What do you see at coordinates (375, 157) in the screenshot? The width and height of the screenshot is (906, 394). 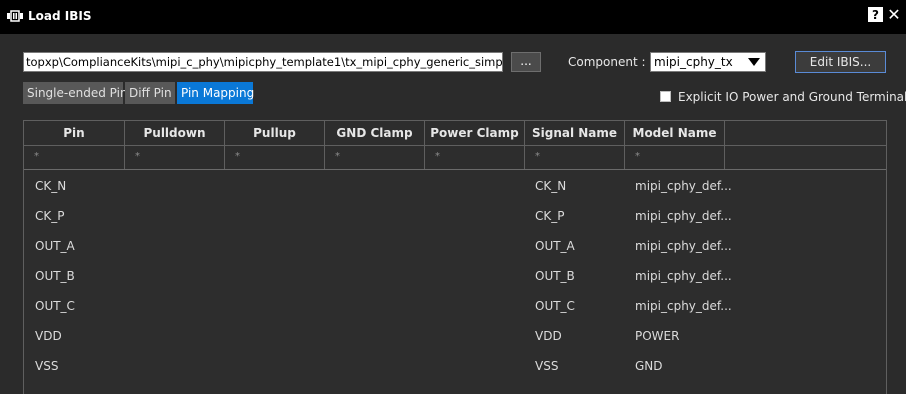 I see `filter-gnd-clamp: *` at bounding box center [375, 157].